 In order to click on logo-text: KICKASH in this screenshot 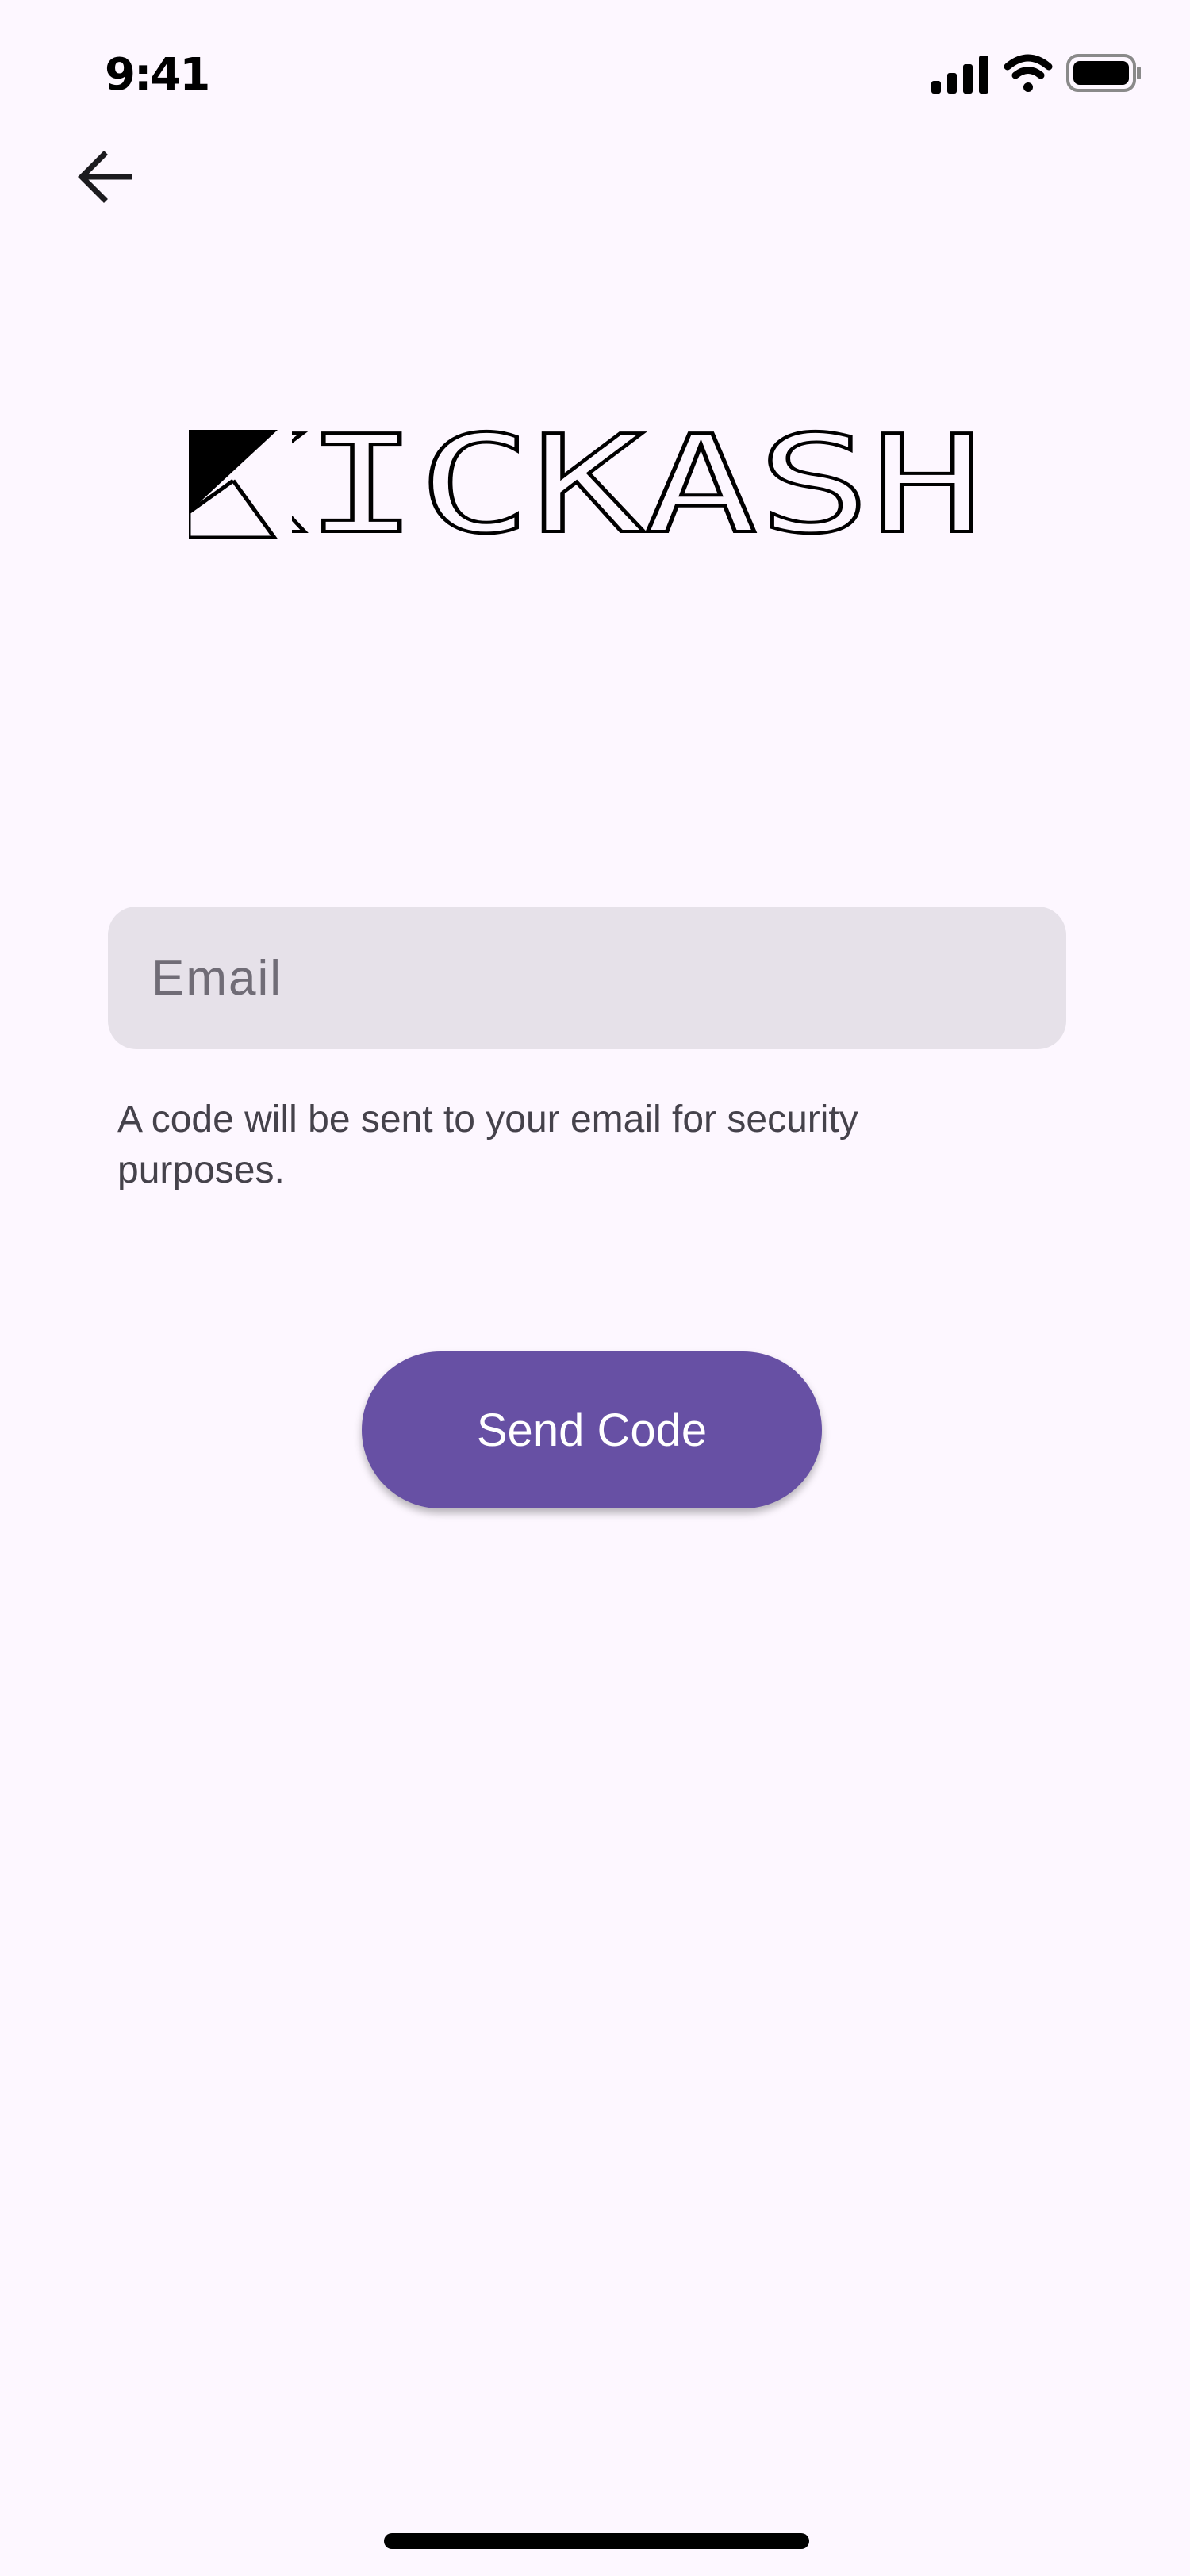, I will do `click(638, 483)`.